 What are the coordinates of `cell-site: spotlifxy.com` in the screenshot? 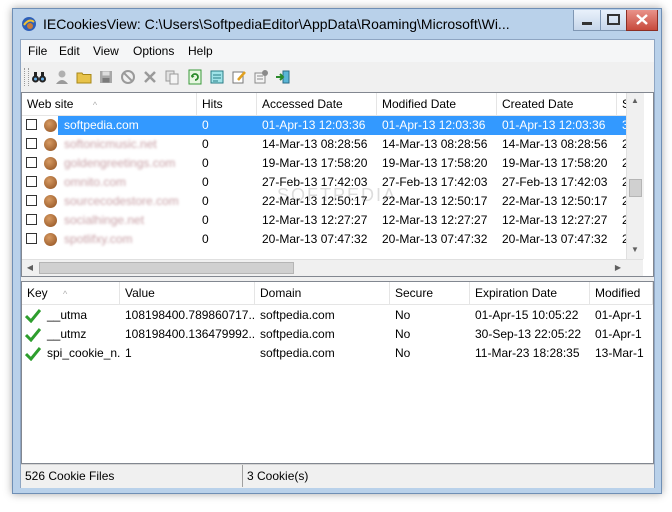 It's located at (98, 239).